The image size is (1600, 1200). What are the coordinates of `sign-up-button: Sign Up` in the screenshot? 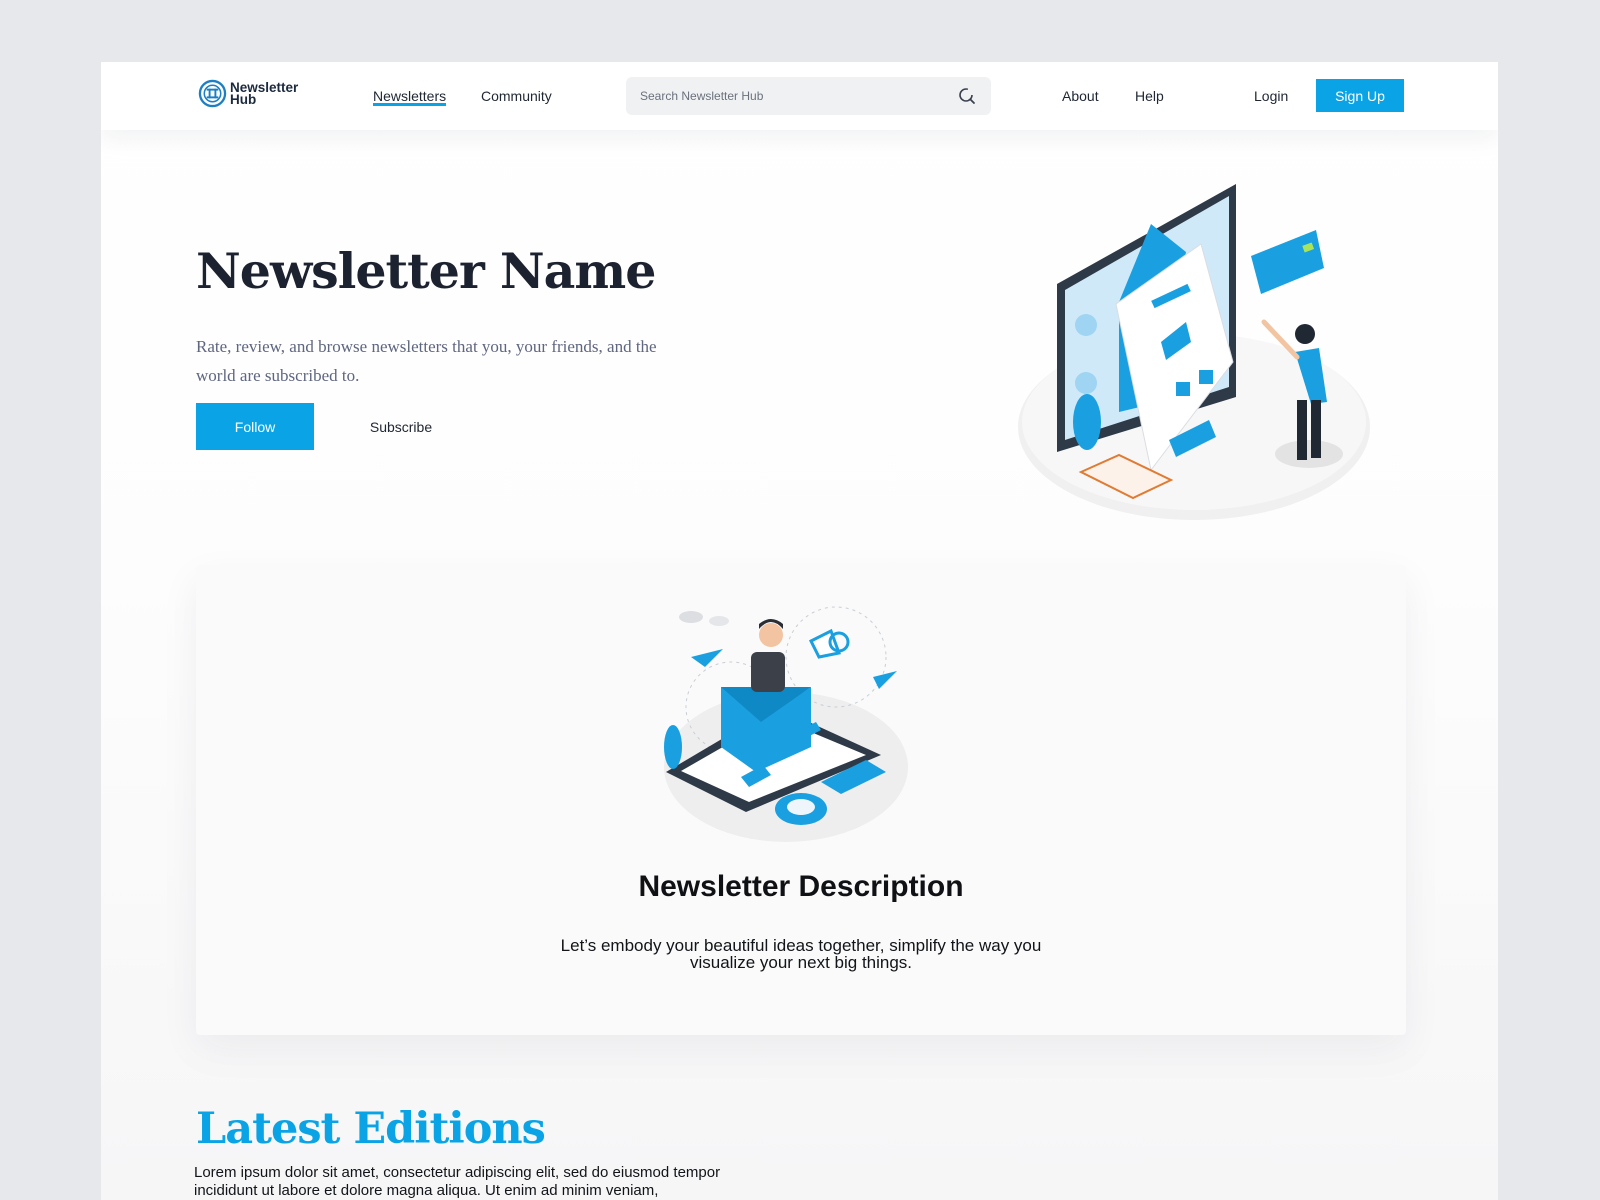 It's located at (1360, 95).